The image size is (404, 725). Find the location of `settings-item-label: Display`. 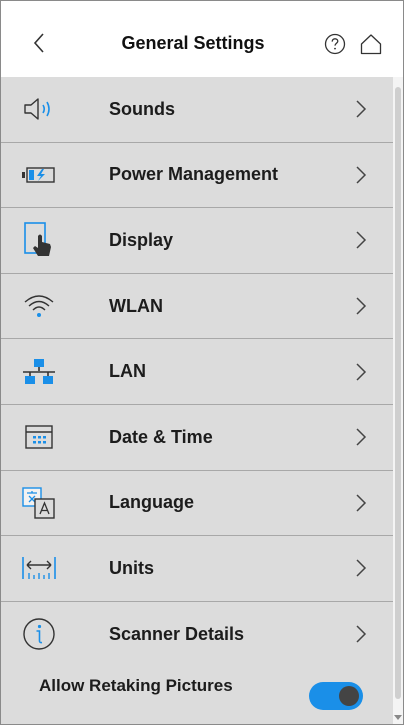

settings-item-label: Display is located at coordinates (141, 239).